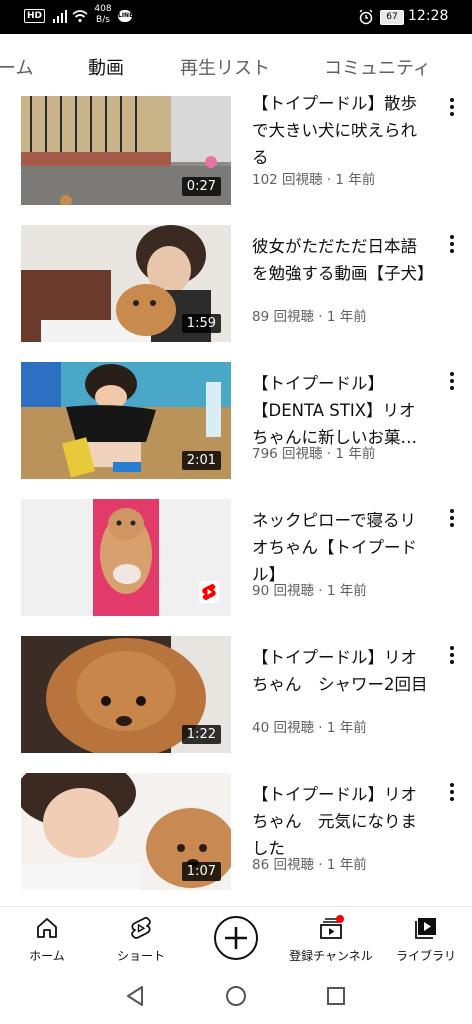 This screenshot has width=472, height=1024. What do you see at coordinates (141, 927) in the screenshot?
I see `shorts-icon` at bounding box center [141, 927].